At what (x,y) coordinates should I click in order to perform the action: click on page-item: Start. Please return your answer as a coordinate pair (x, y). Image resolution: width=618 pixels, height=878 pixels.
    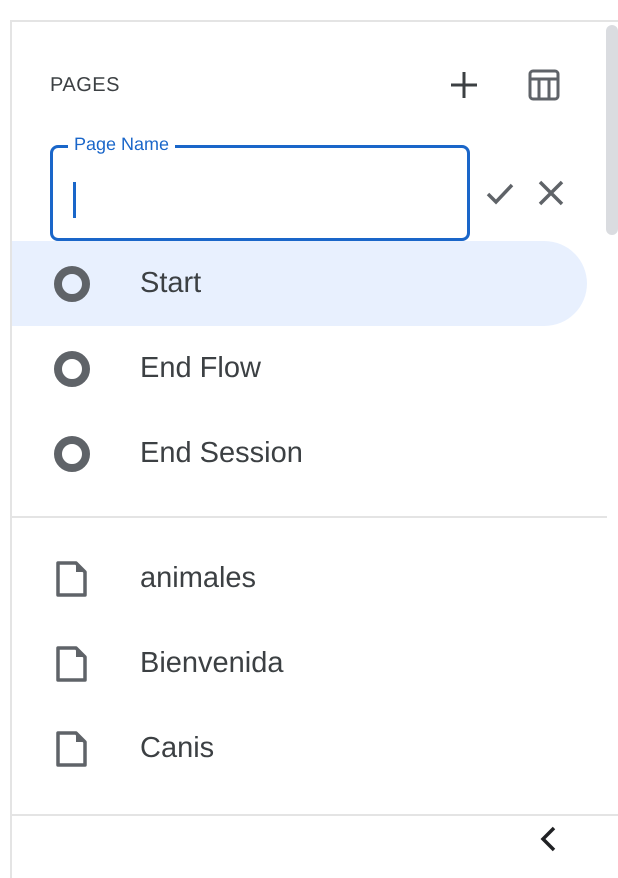
    Looking at the image, I should click on (299, 283).